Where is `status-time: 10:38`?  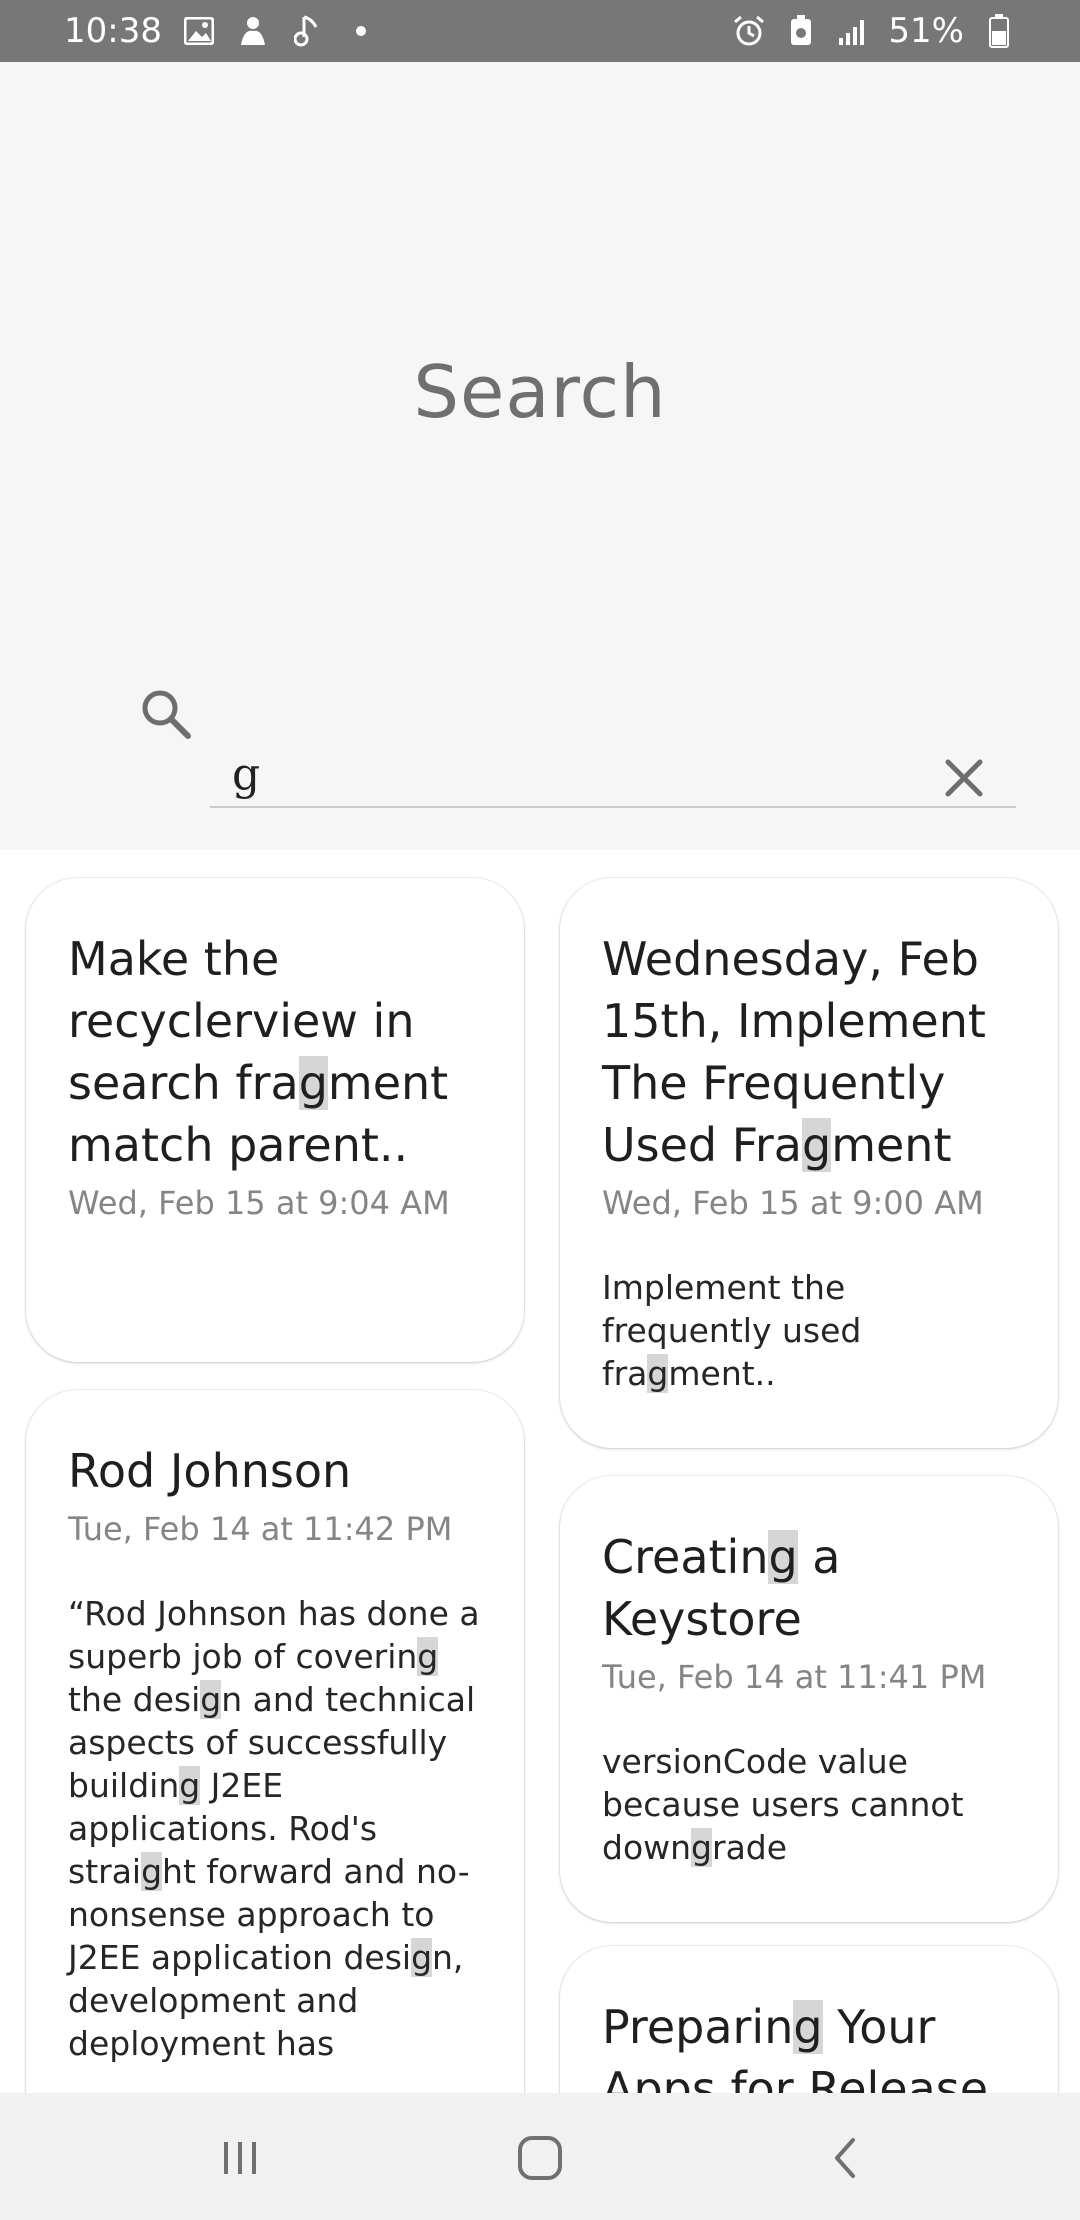 status-time: 10:38 is located at coordinates (113, 31).